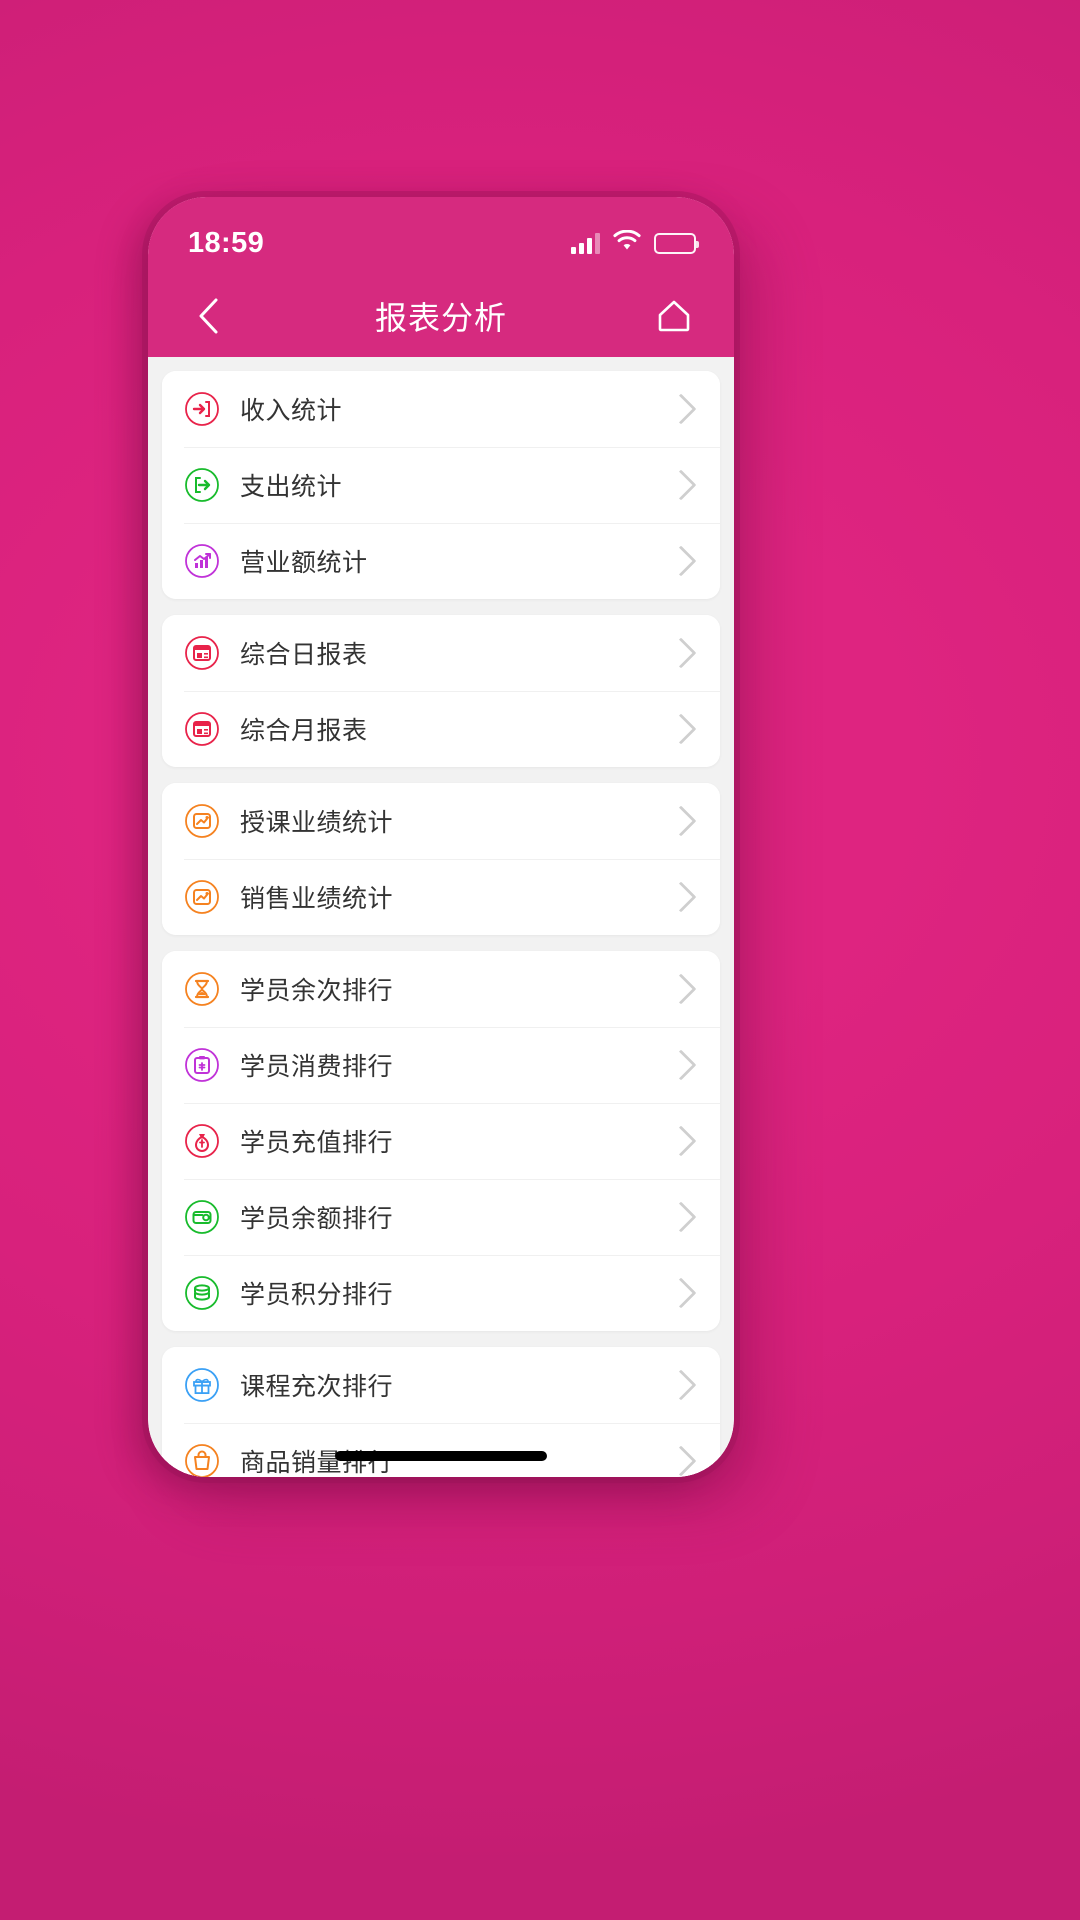 The image size is (1080, 1920). I want to click on product-icon, so click(202, 1460).